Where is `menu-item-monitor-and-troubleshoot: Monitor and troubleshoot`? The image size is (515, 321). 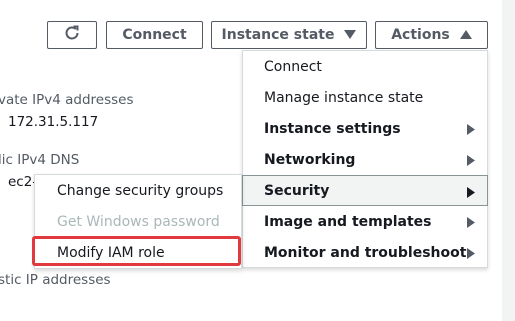 menu-item-monitor-and-troubleshoot: Monitor and troubleshoot is located at coordinates (365, 252).